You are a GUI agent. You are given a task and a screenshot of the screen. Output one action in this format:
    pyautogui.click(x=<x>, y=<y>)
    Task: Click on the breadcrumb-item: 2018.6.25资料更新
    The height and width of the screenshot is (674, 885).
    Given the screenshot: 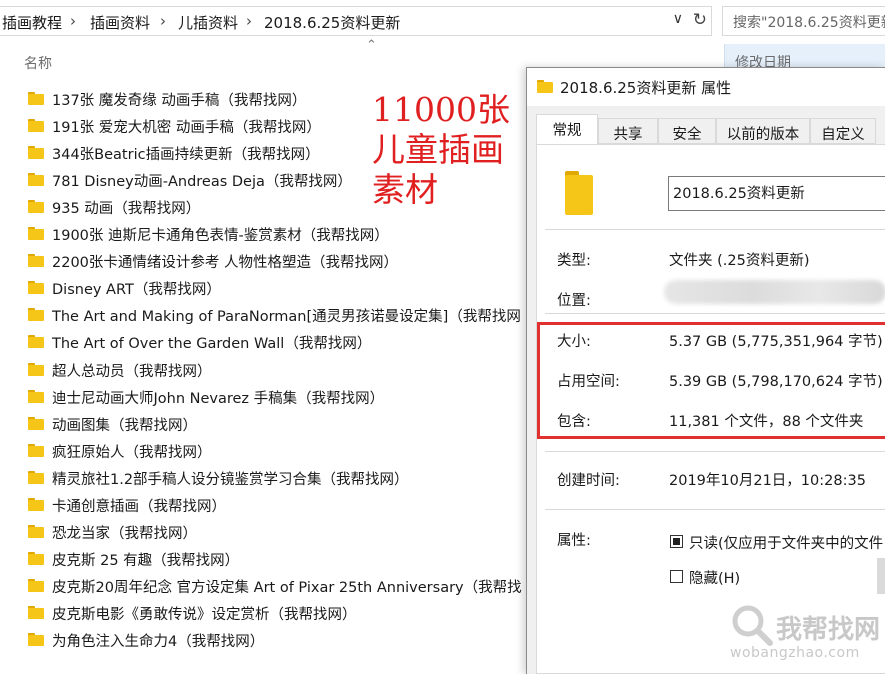 What is the action you would take?
    pyautogui.click(x=332, y=22)
    